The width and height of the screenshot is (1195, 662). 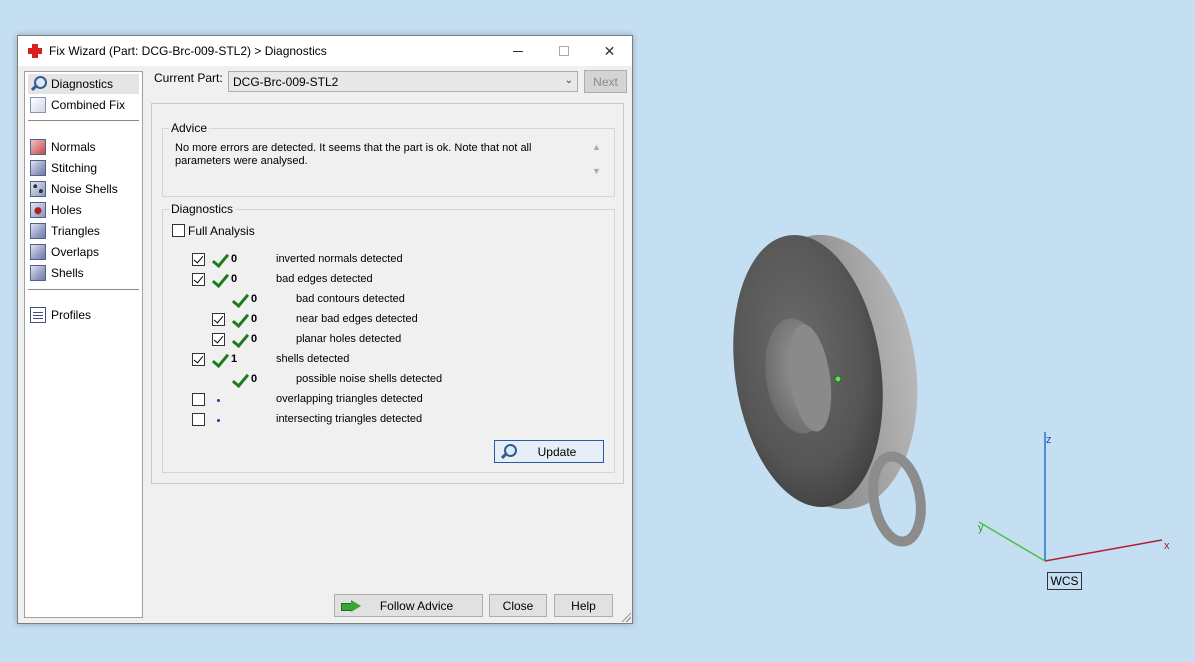 I want to click on nav-item-triangles: Triangles, so click(x=83, y=231).